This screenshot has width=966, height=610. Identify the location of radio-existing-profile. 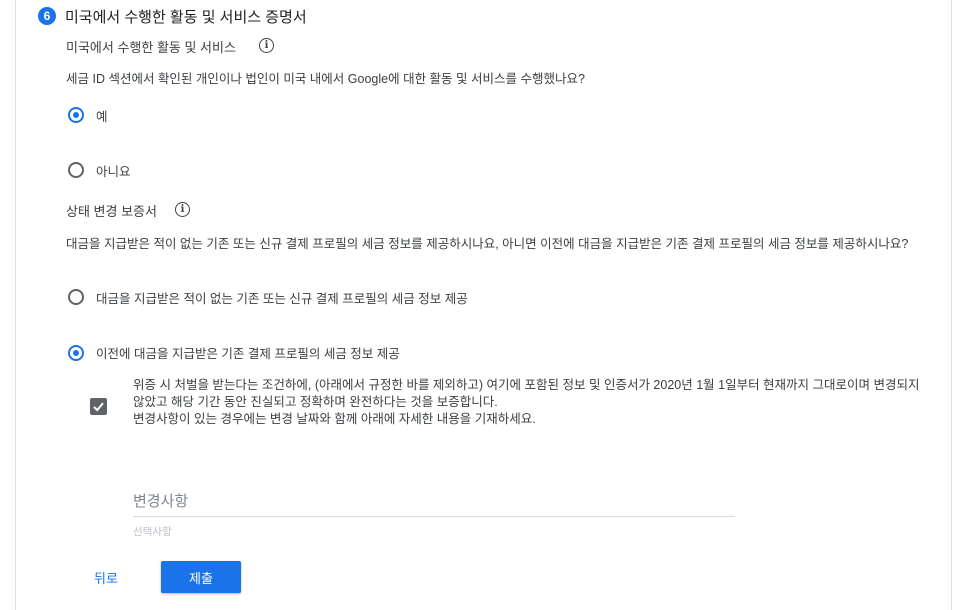
(76, 353).